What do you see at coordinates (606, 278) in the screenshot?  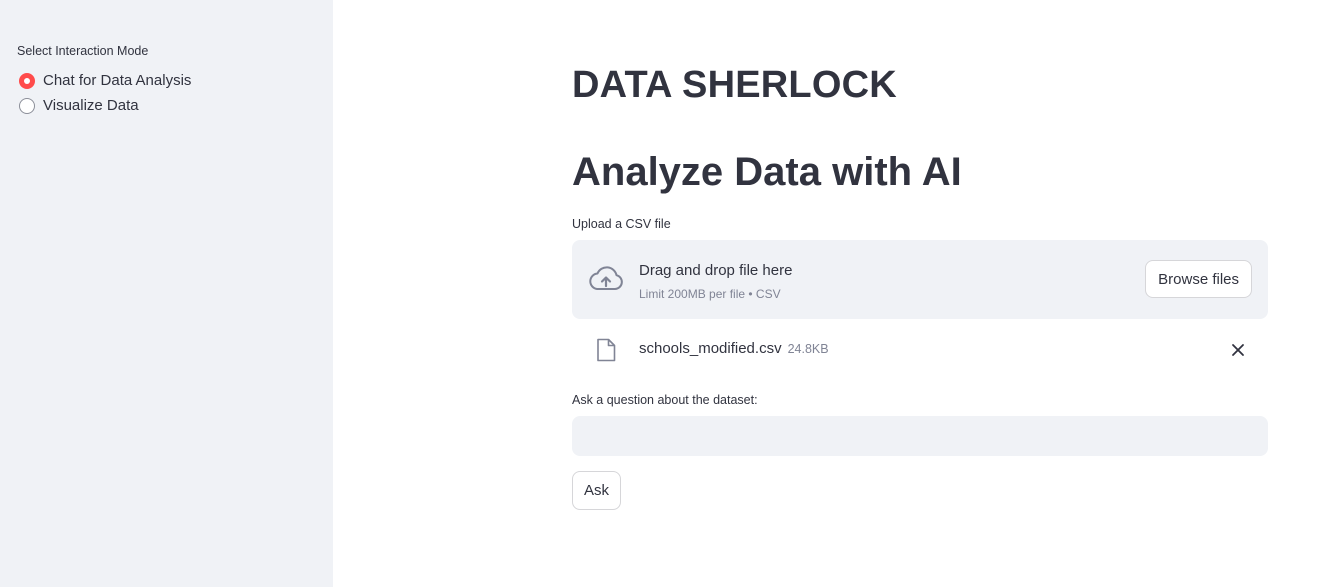 I see `cloud-upload-icon` at bounding box center [606, 278].